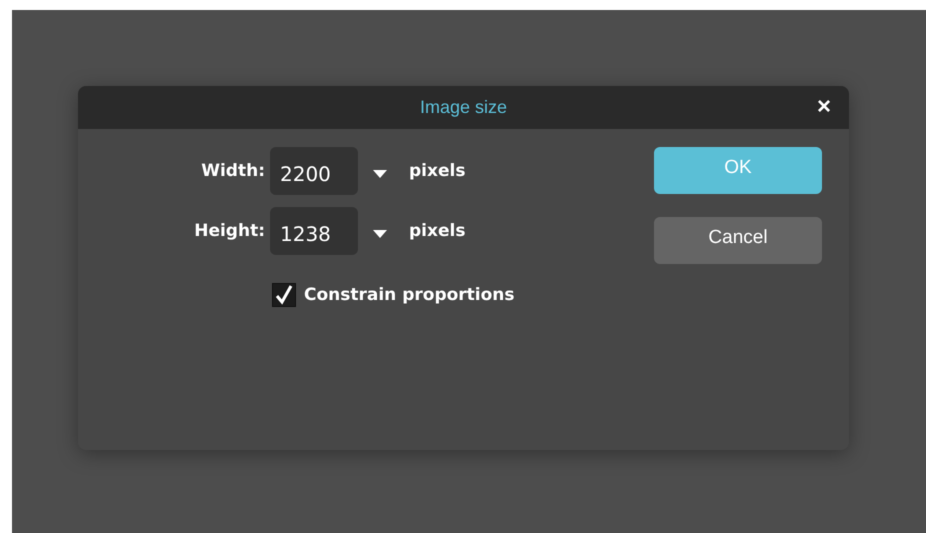  Describe the element at coordinates (314, 171) in the screenshot. I see `input-field: 2200` at that location.